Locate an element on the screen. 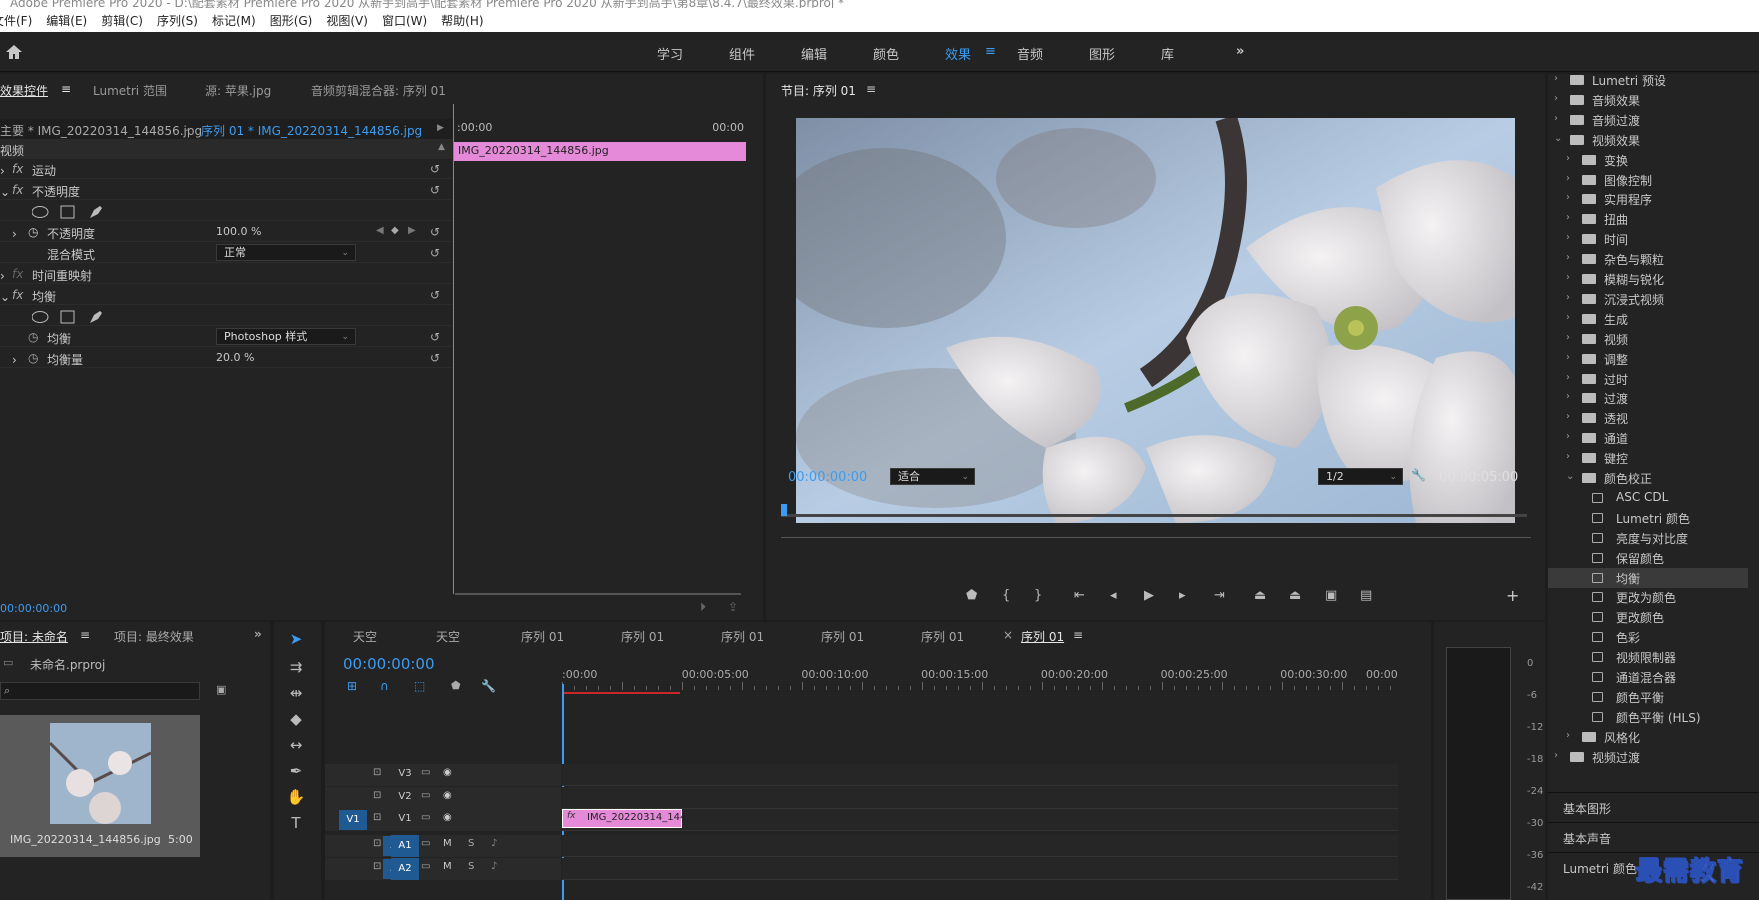 This screenshot has width=1759, height=900. effect-tree-item: › 图像控制 is located at coordinates (1648, 180).